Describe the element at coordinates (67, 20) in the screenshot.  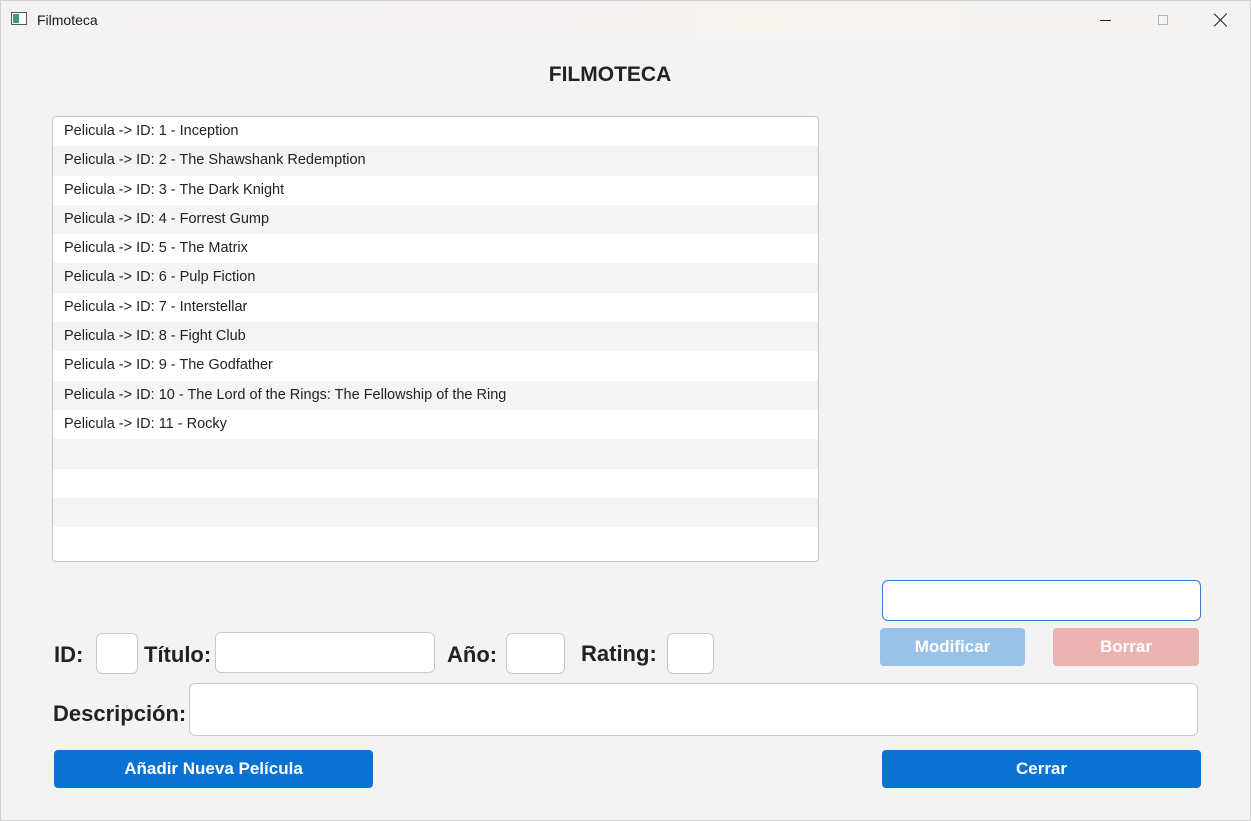
I see `window-title: Filmoteca` at that location.